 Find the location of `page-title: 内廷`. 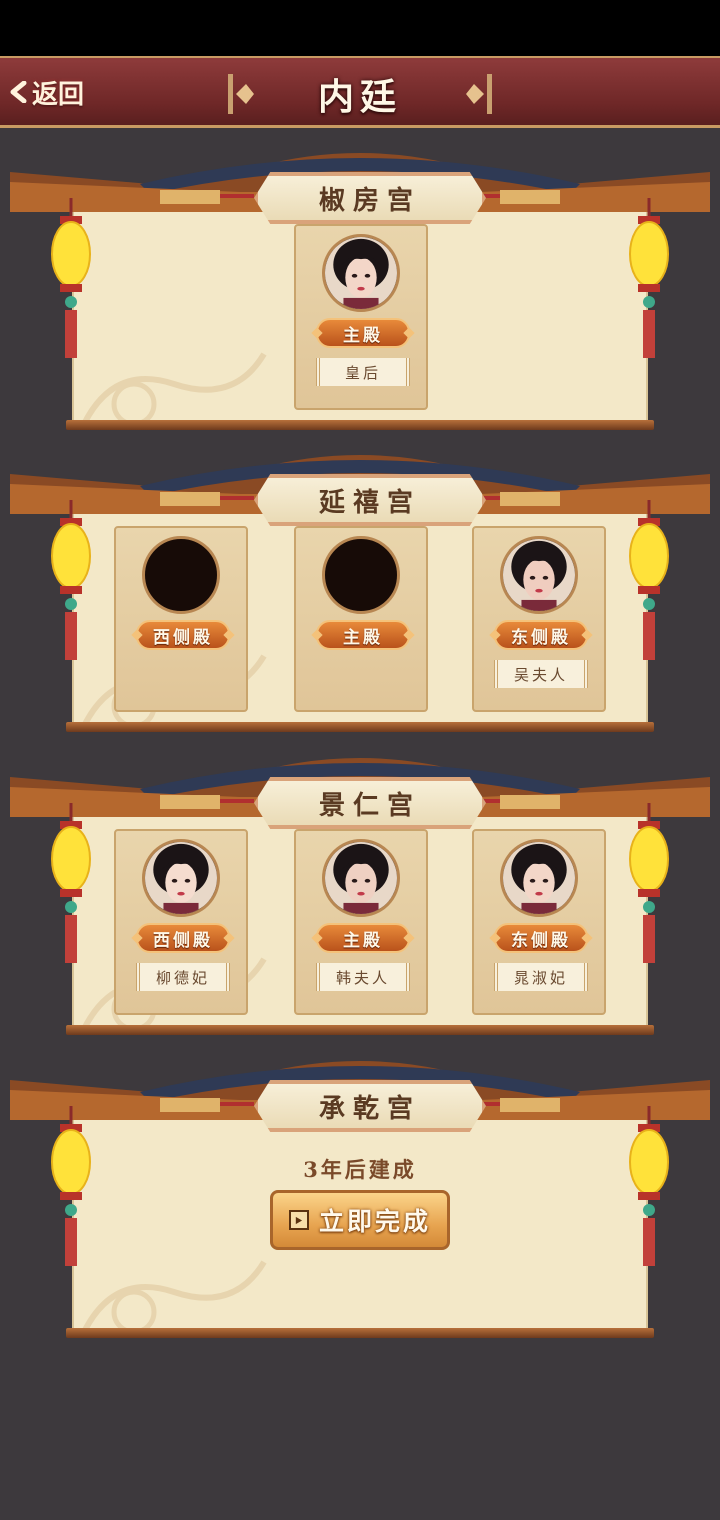

page-title: 内廷 is located at coordinates (359, 97).